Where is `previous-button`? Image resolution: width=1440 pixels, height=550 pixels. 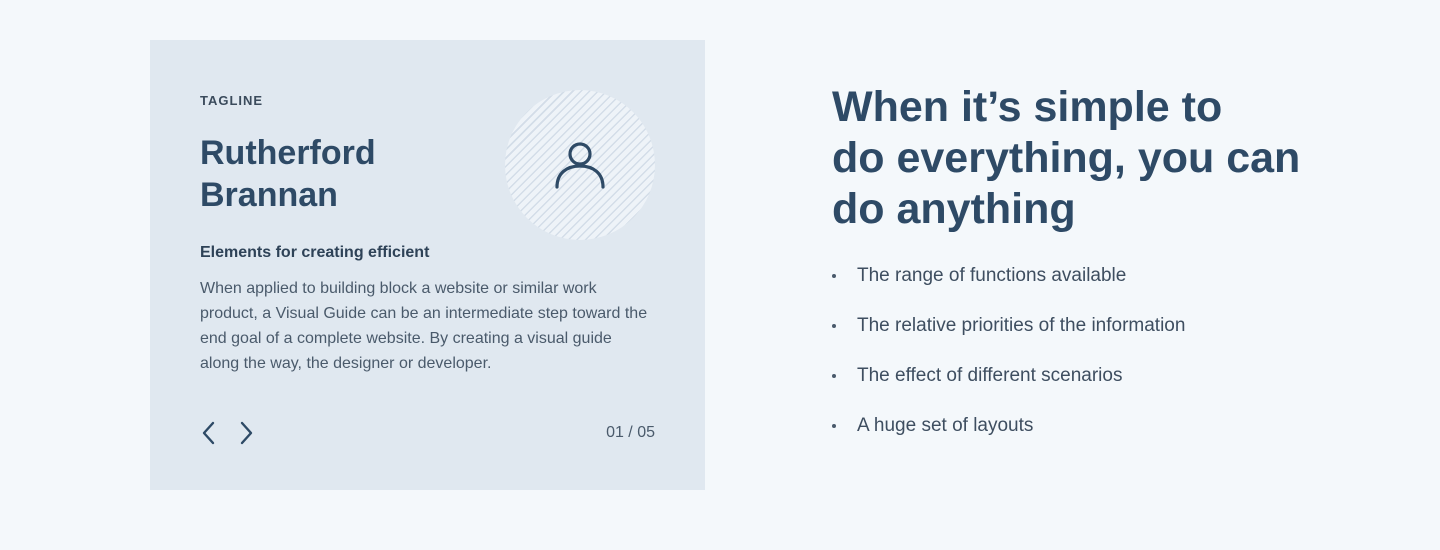
previous-button is located at coordinates (209, 433).